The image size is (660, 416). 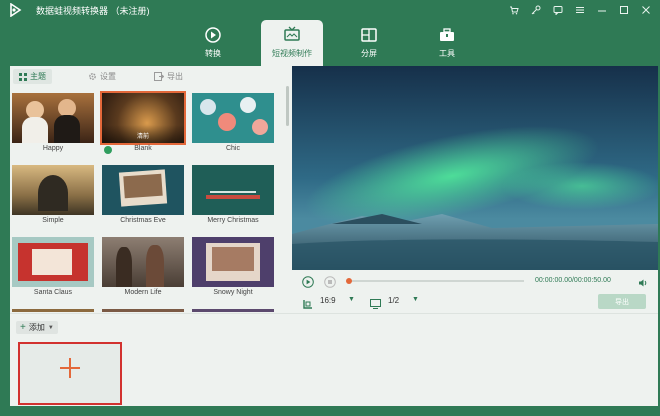 What do you see at coordinates (143, 118) in the screenshot?
I see `theme-thumb-blank: 清前` at bounding box center [143, 118].